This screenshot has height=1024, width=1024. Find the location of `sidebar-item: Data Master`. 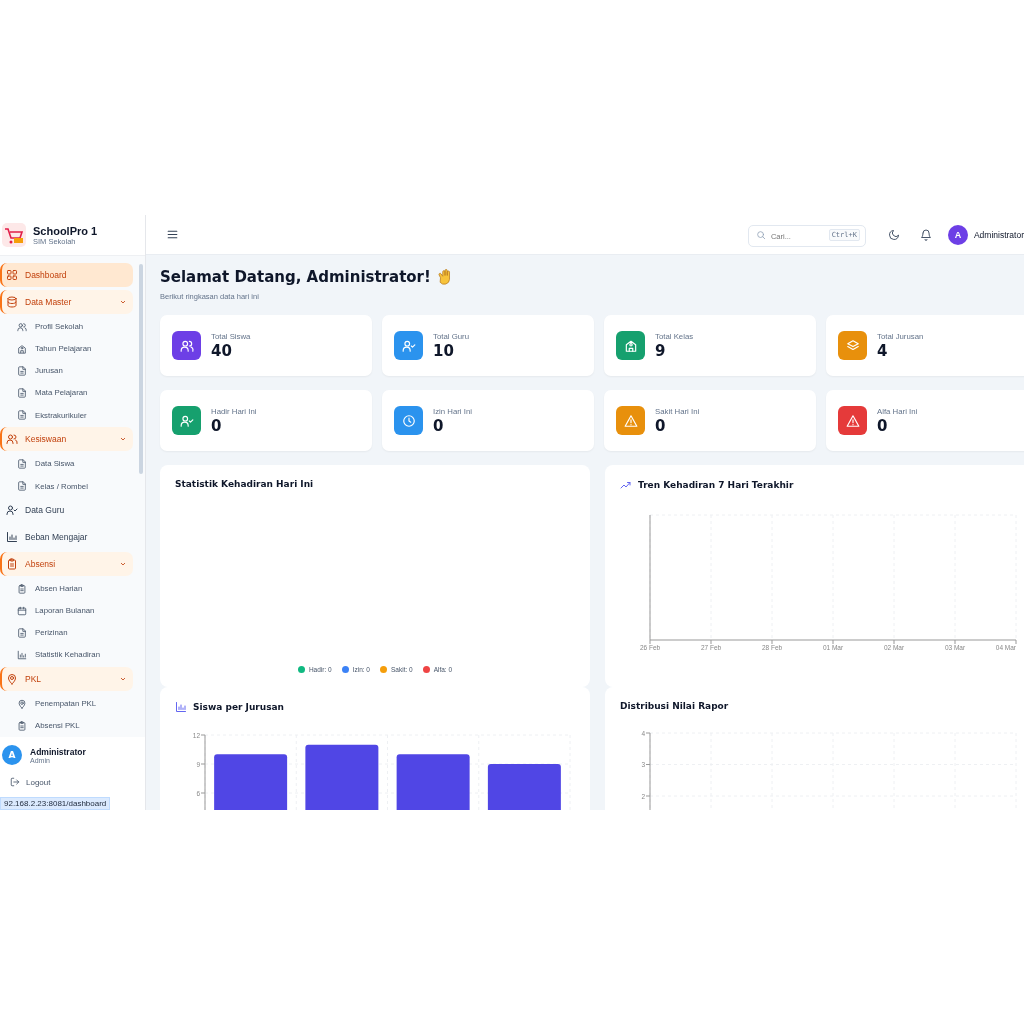

sidebar-item: Data Master is located at coordinates (66, 301).